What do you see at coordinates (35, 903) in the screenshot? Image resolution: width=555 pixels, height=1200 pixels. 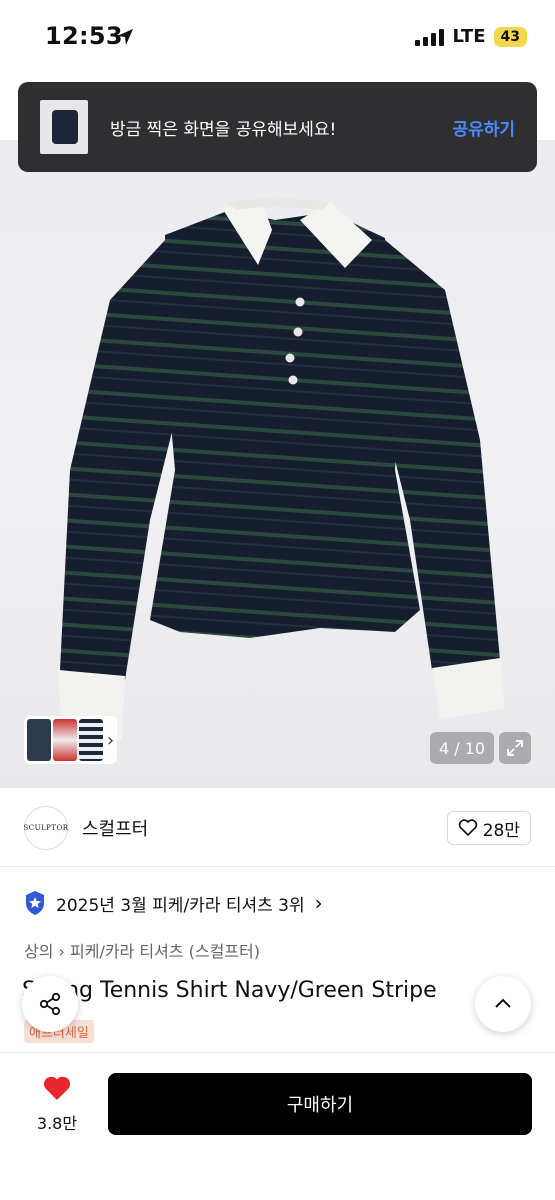 I see `rank-badge-icon` at bounding box center [35, 903].